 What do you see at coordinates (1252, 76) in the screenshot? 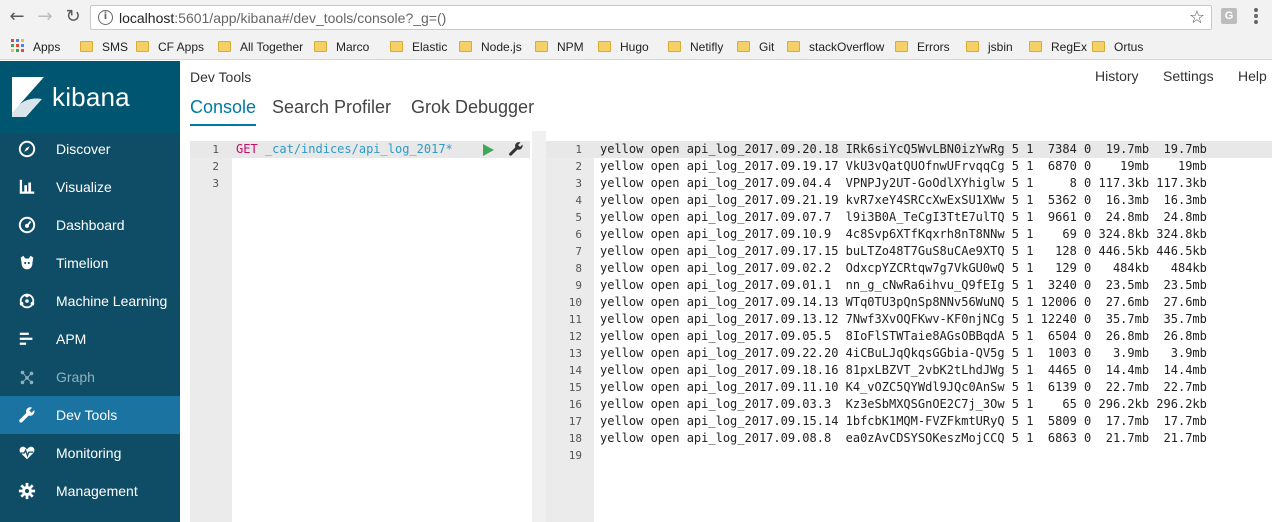
I see `help-link: Help` at bounding box center [1252, 76].